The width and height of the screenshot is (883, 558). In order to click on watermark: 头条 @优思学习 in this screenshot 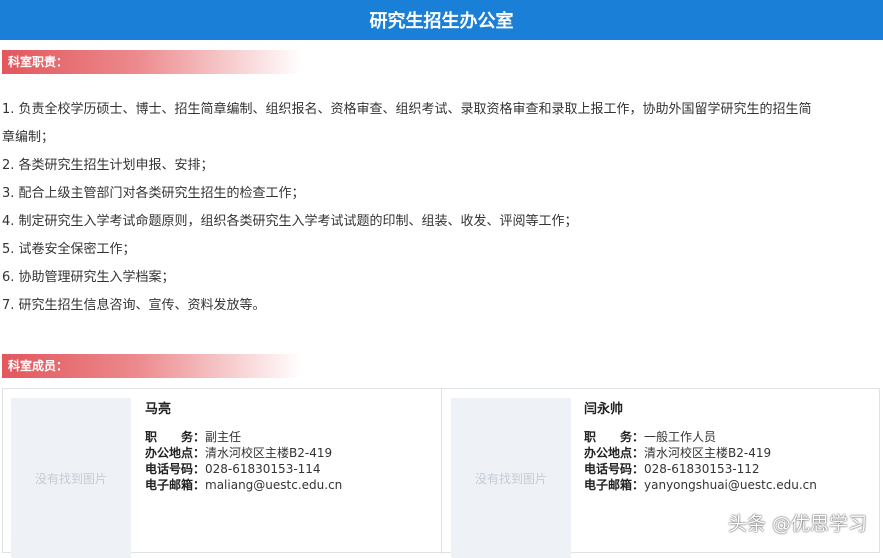, I will do `click(797, 524)`.